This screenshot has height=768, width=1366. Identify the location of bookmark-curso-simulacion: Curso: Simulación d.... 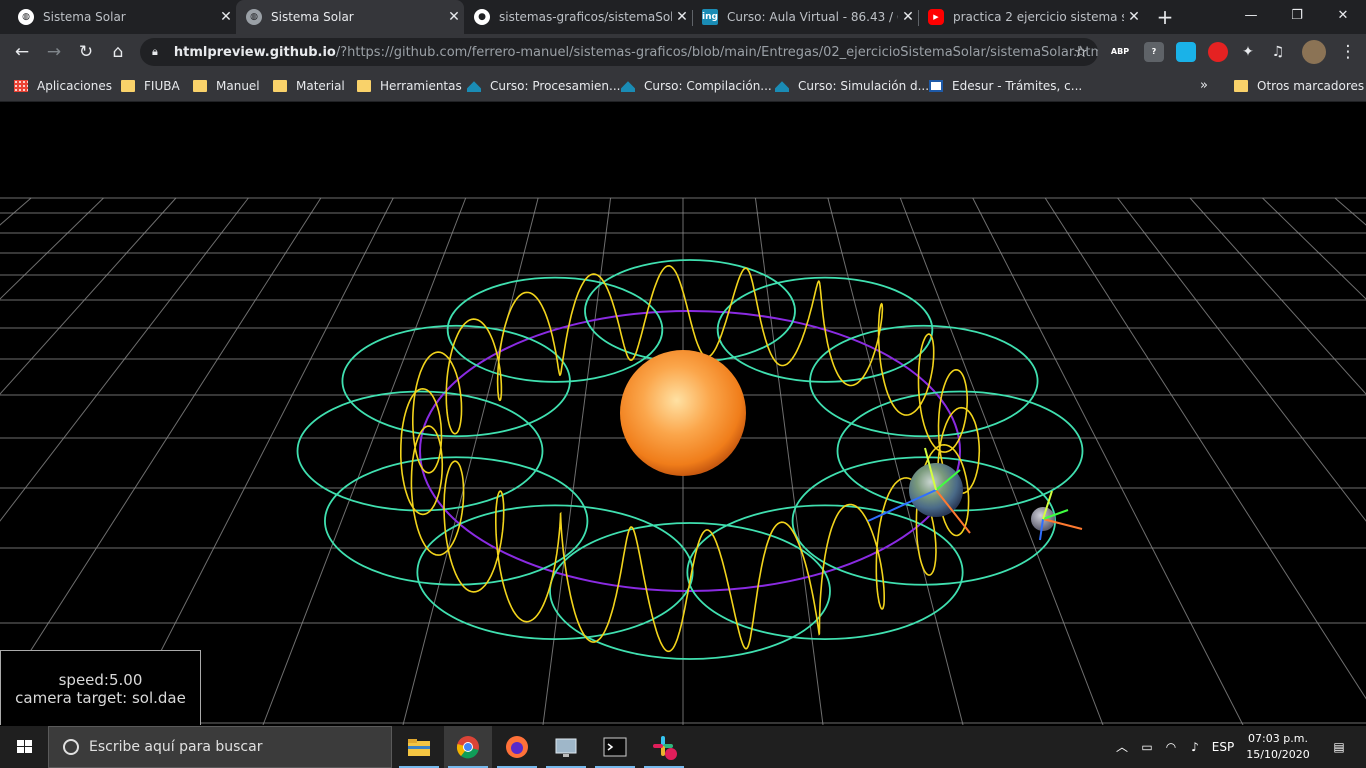
(852, 86).